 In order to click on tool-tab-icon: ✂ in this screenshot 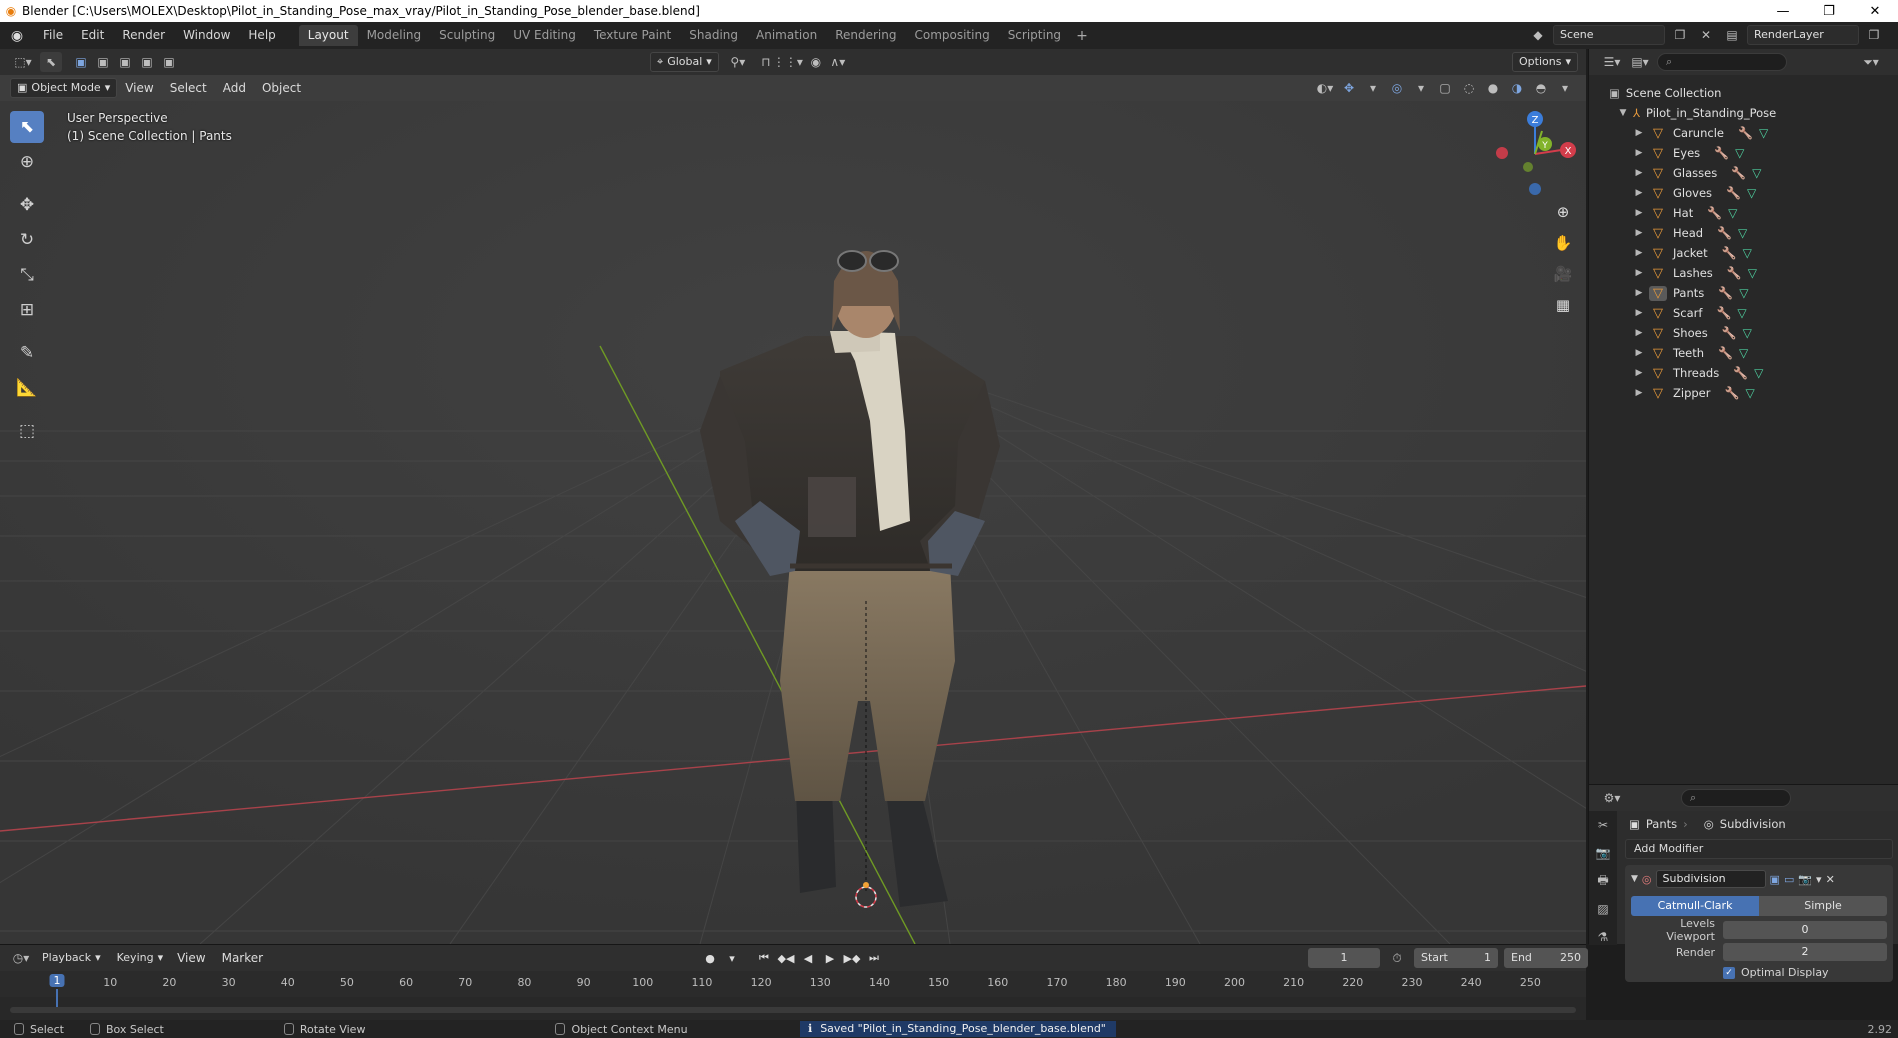, I will do `click(1603, 825)`.